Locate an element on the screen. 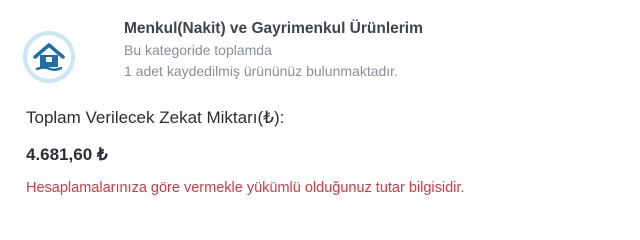 This screenshot has width=640, height=240. total-zakat-label: Toplam Verilecek Zekat Miktarı(₺): is located at coordinates (155, 117).